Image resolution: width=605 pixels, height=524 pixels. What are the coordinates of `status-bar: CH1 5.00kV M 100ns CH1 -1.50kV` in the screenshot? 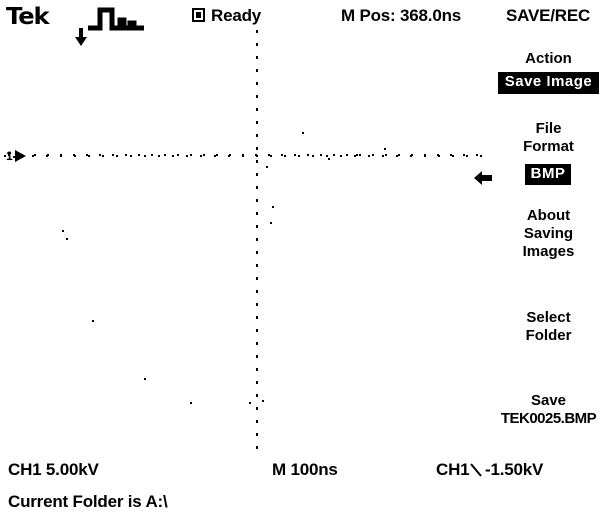 It's located at (302, 473).